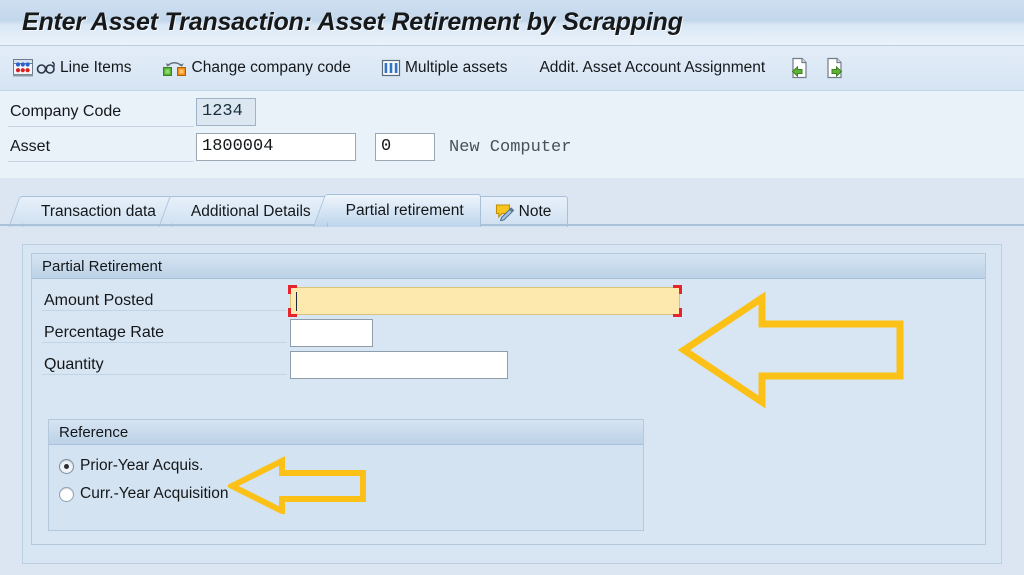 Image resolution: width=1024 pixels, height=575 pixels. What do you see at coordinates (508, 266) in the screenshot?
I see `group-header-partial-retirement: Partial Retirement` at bounding box center [508, 266].